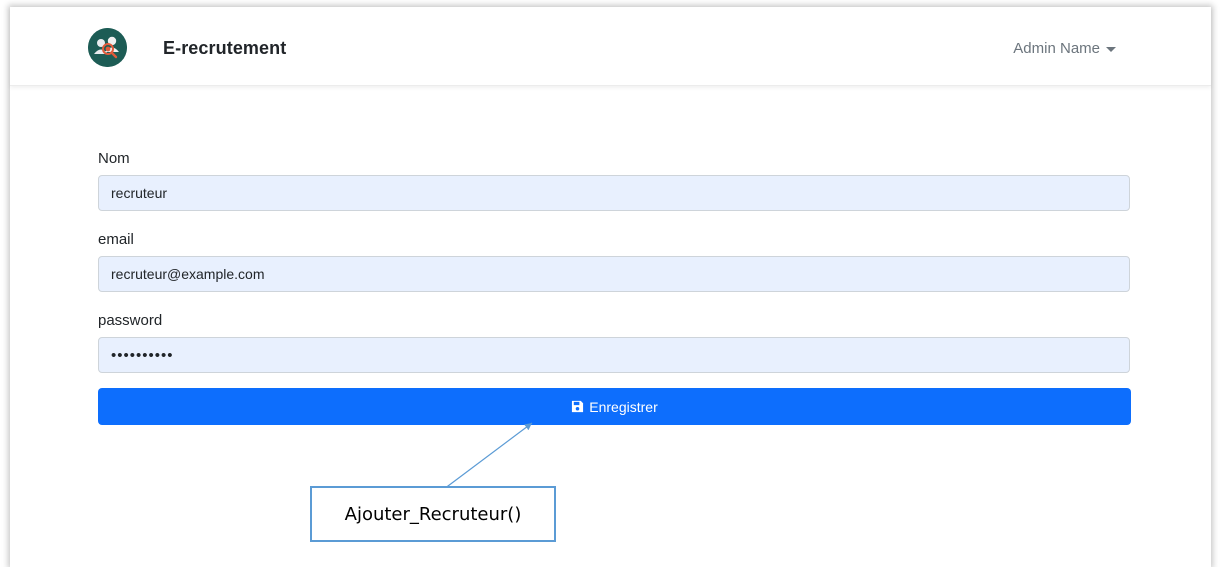  I want to click on caret-down-icon, so click(1111, 49).